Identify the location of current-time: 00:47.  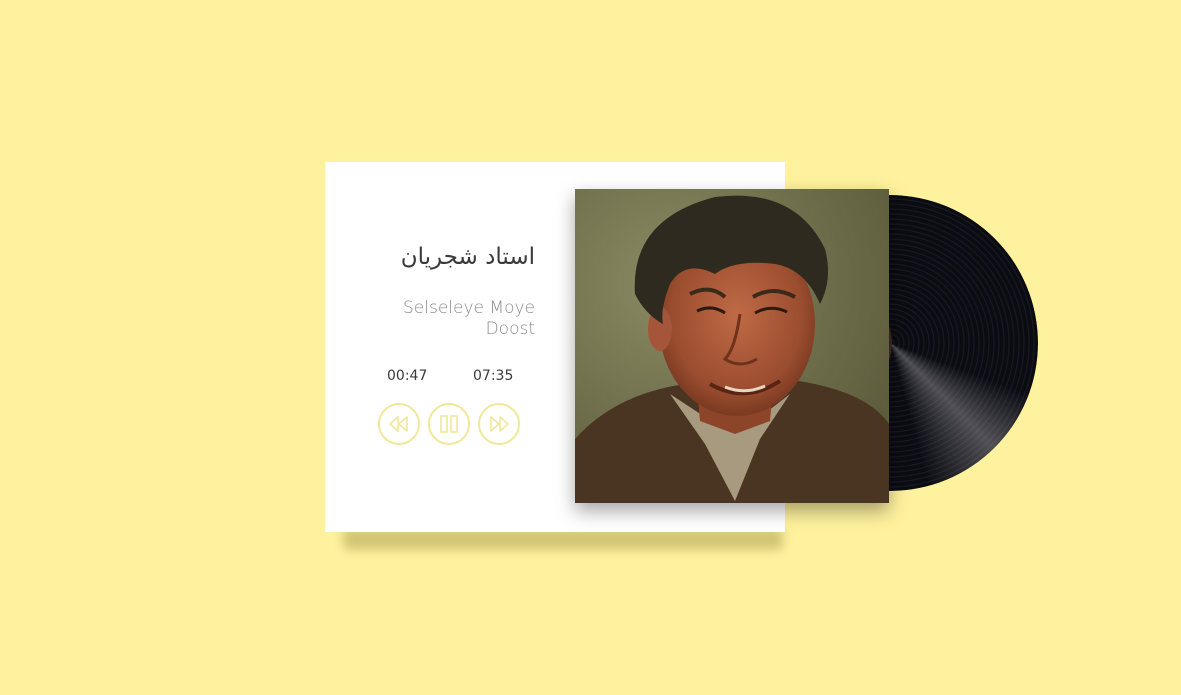
(407, 376).